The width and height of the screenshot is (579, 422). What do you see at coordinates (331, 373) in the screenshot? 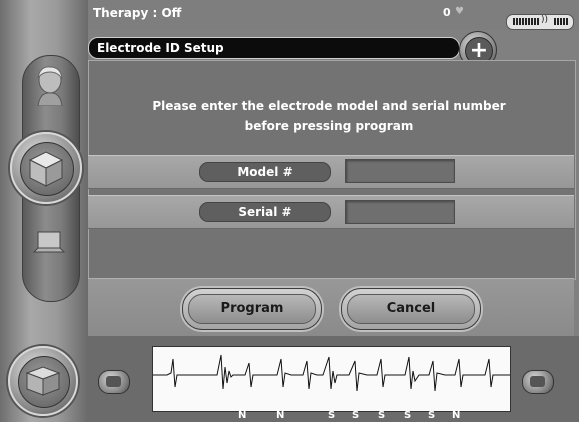
I see `egm-trace` at bounding box center [331, 373].